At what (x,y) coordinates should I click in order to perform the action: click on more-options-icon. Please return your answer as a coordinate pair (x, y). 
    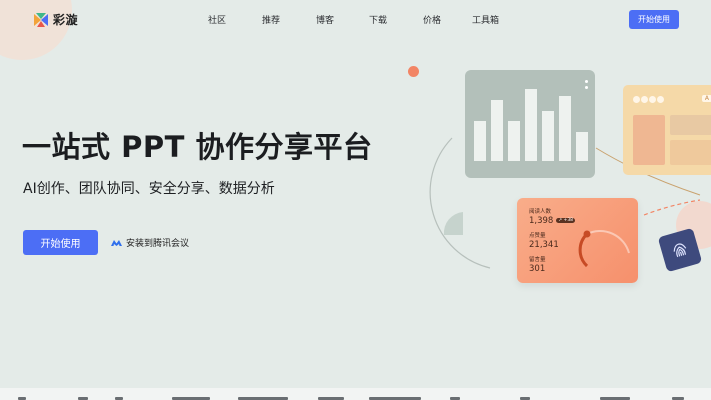
    Looking at the image, I should click on (586, 86).